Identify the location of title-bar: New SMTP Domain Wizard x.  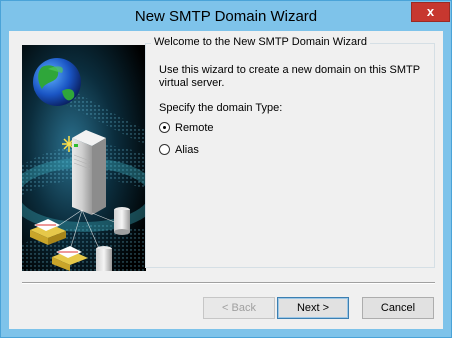
(226, 16).